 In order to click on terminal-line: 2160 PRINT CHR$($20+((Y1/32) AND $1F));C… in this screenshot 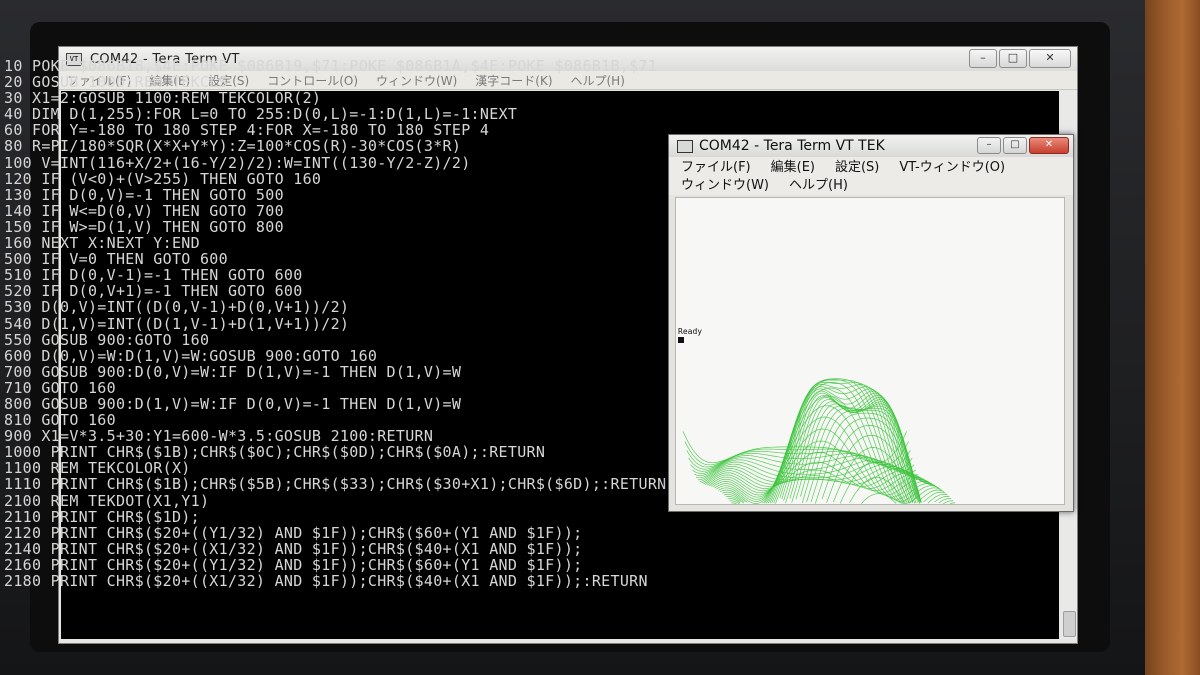, I will do `click(293, 564)`.